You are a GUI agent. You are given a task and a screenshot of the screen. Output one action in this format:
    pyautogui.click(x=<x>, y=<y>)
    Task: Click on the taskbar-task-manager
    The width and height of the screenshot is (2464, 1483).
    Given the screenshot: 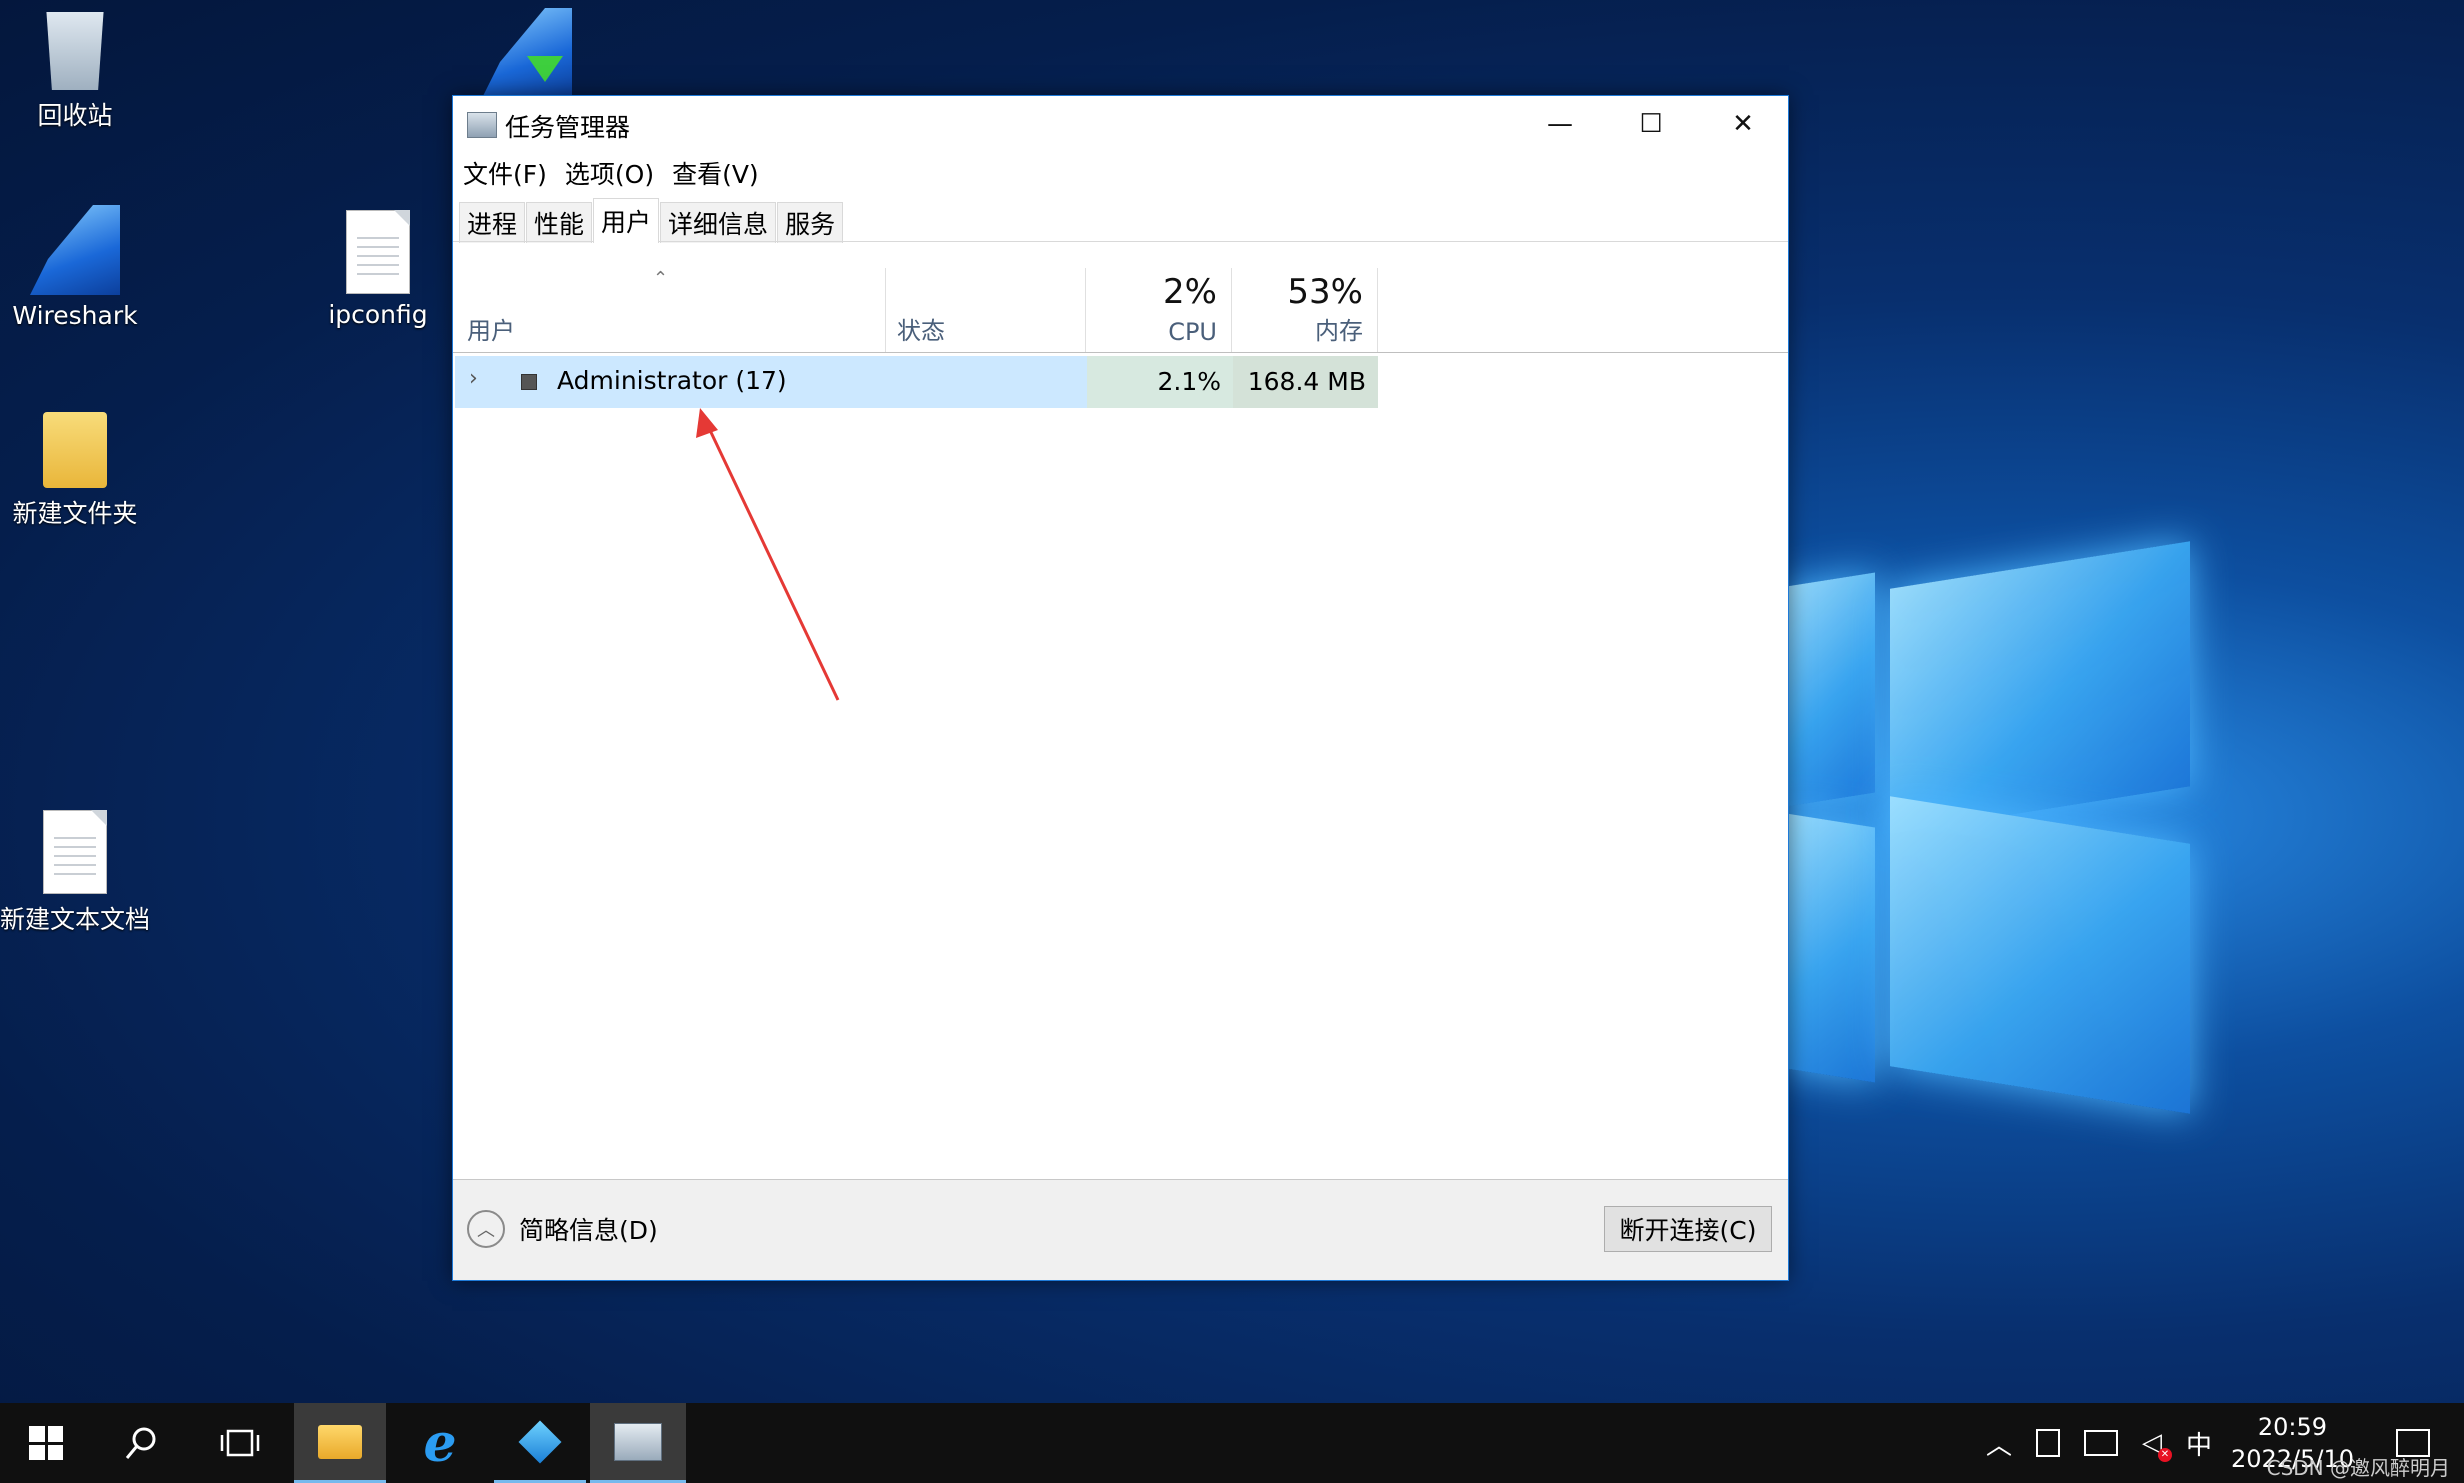 What is the action you would take?
    pyautogui.click(x=638, y=1443)
    